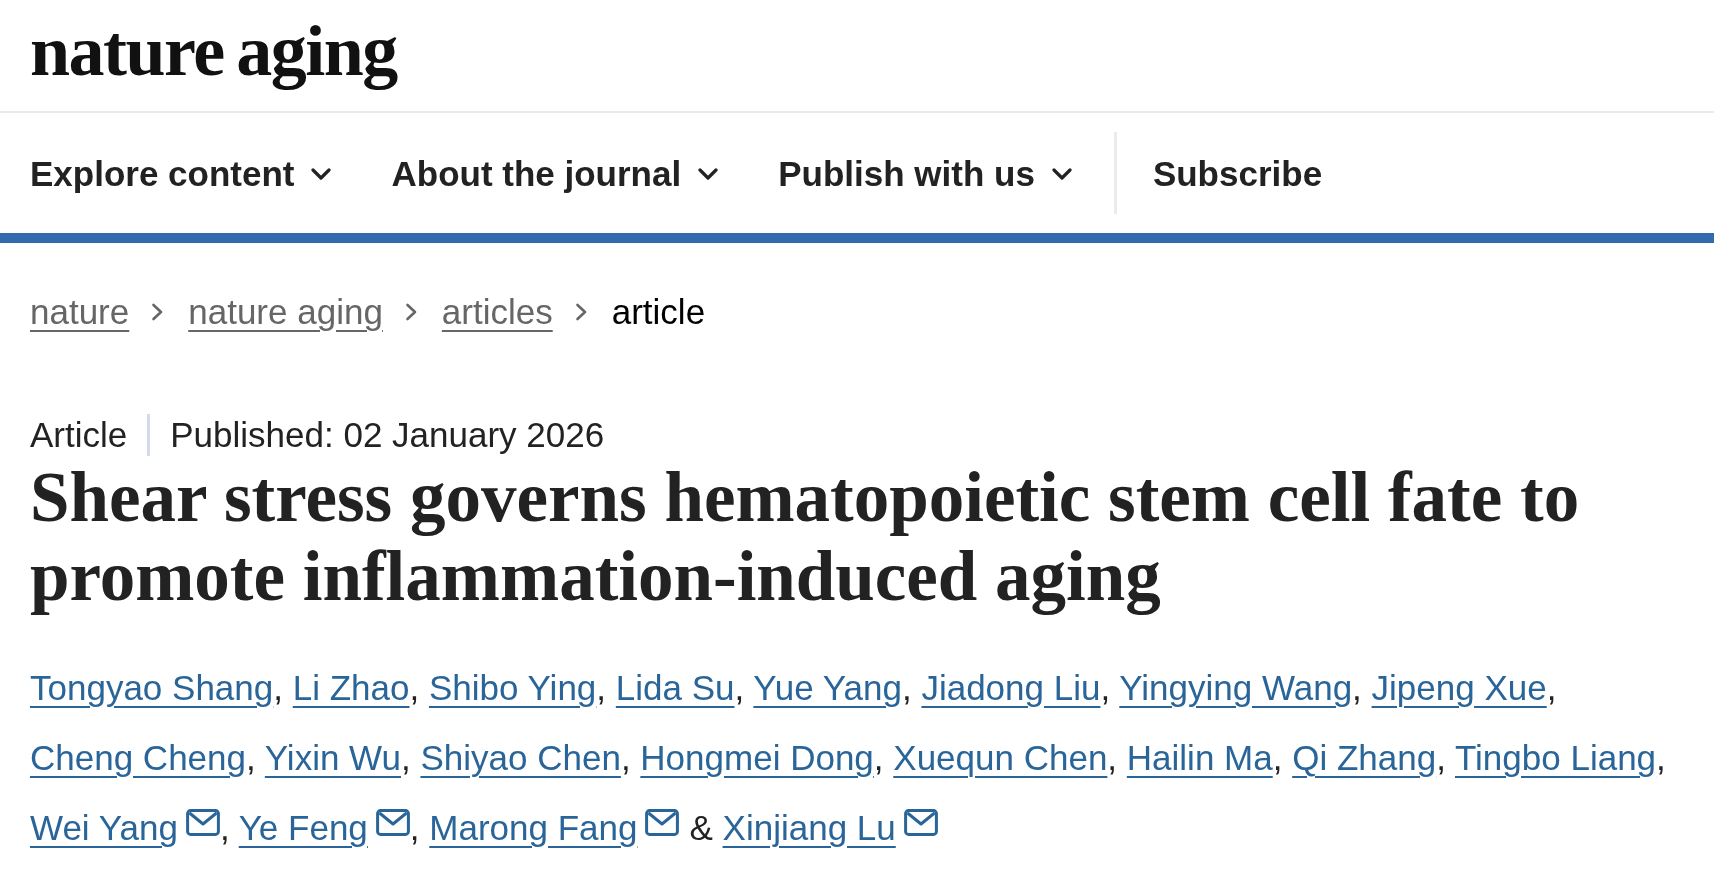 This screenshot has width=1714, height=878. What do you see at coordinates (809, 827) in the screenshot?
I see `author-link: Xinjiang Lu` at bounding box center [809, 827].